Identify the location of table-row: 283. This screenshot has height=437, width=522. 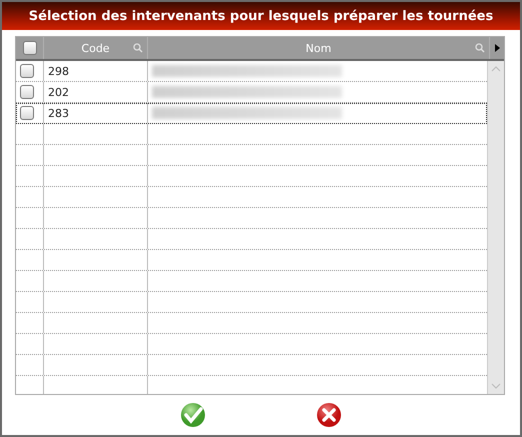
(251, 113).